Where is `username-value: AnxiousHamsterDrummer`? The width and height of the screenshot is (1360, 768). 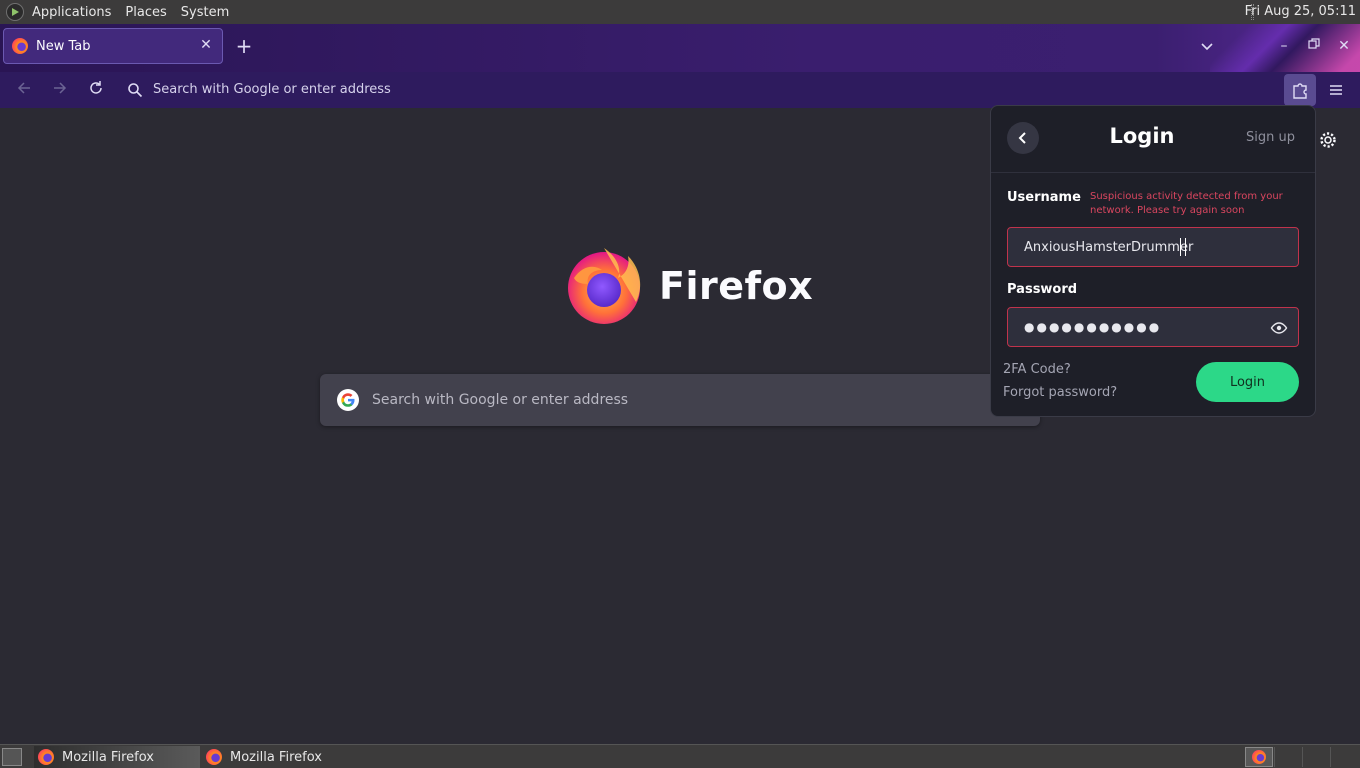
username-value: AnxiousHamsterDrummer is located at coordinates (1109, 247).